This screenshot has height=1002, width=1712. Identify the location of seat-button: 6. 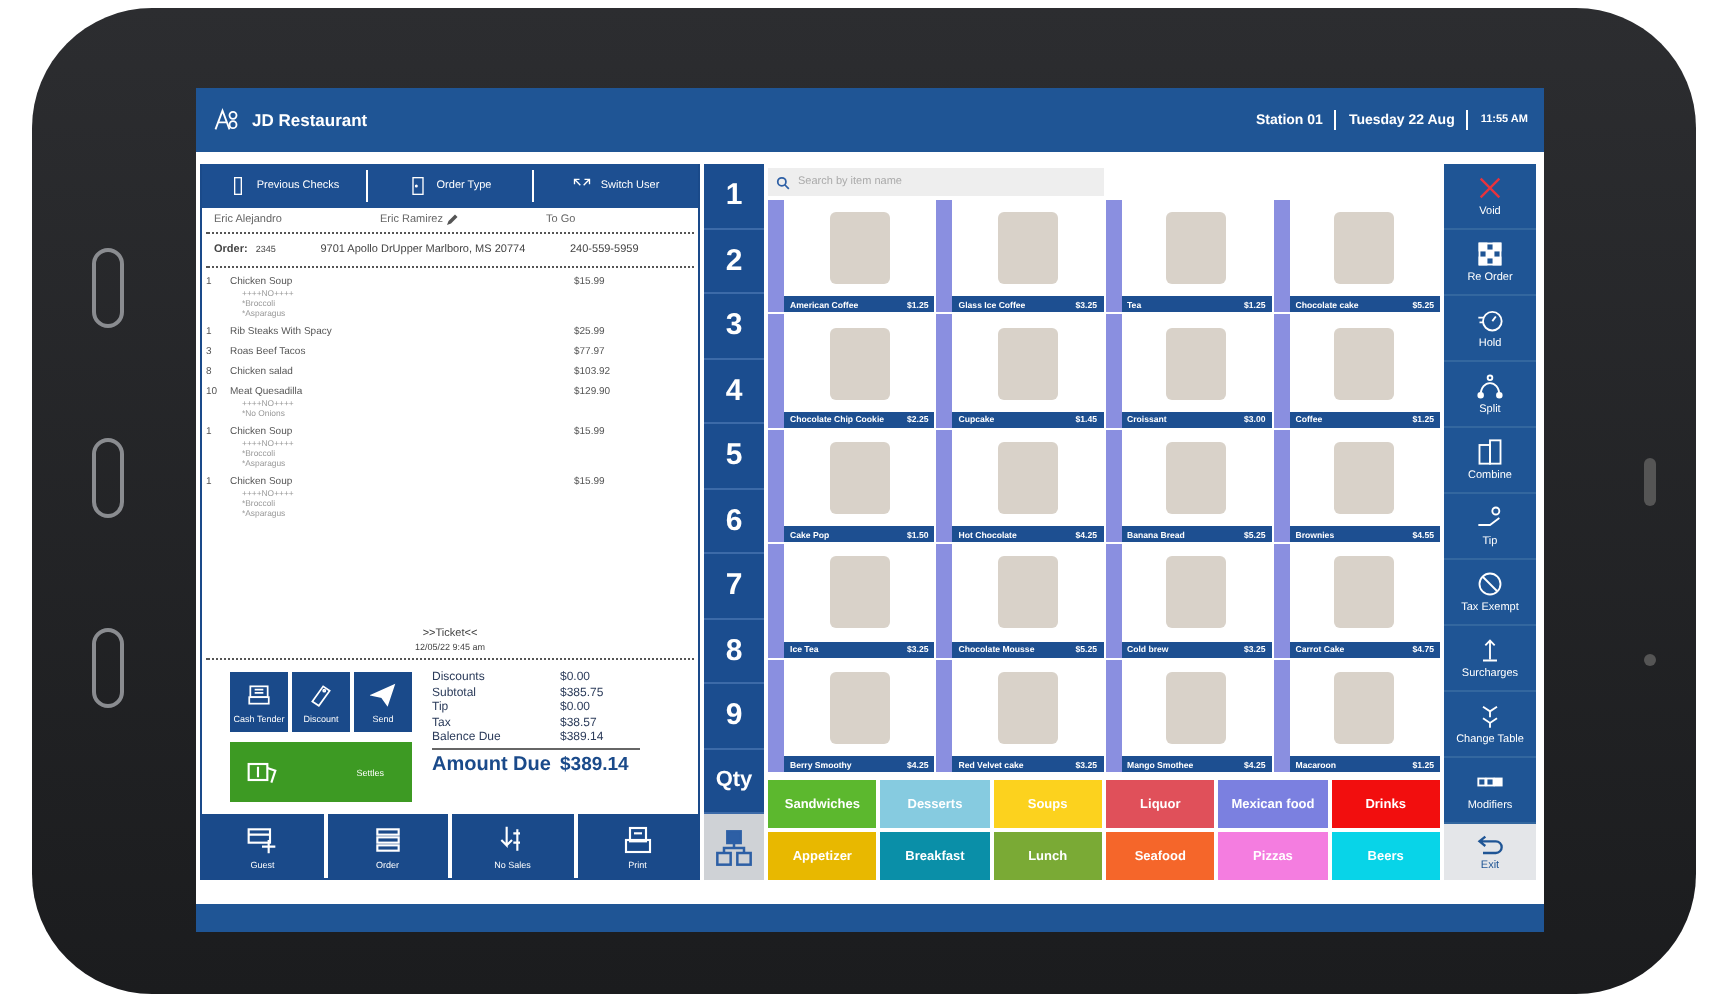
(734, 521).